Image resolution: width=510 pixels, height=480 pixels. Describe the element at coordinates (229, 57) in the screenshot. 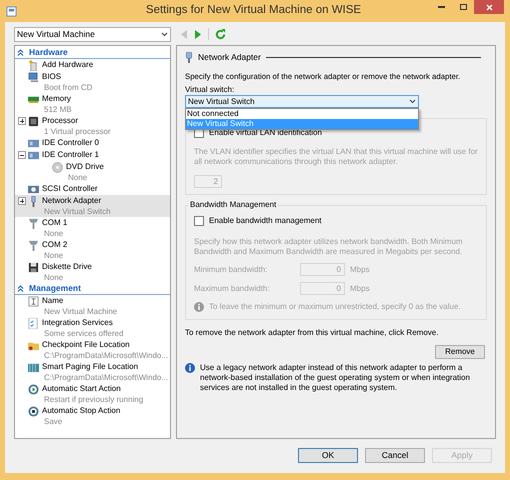

I see `panel-title: Network Adapter` at that location.